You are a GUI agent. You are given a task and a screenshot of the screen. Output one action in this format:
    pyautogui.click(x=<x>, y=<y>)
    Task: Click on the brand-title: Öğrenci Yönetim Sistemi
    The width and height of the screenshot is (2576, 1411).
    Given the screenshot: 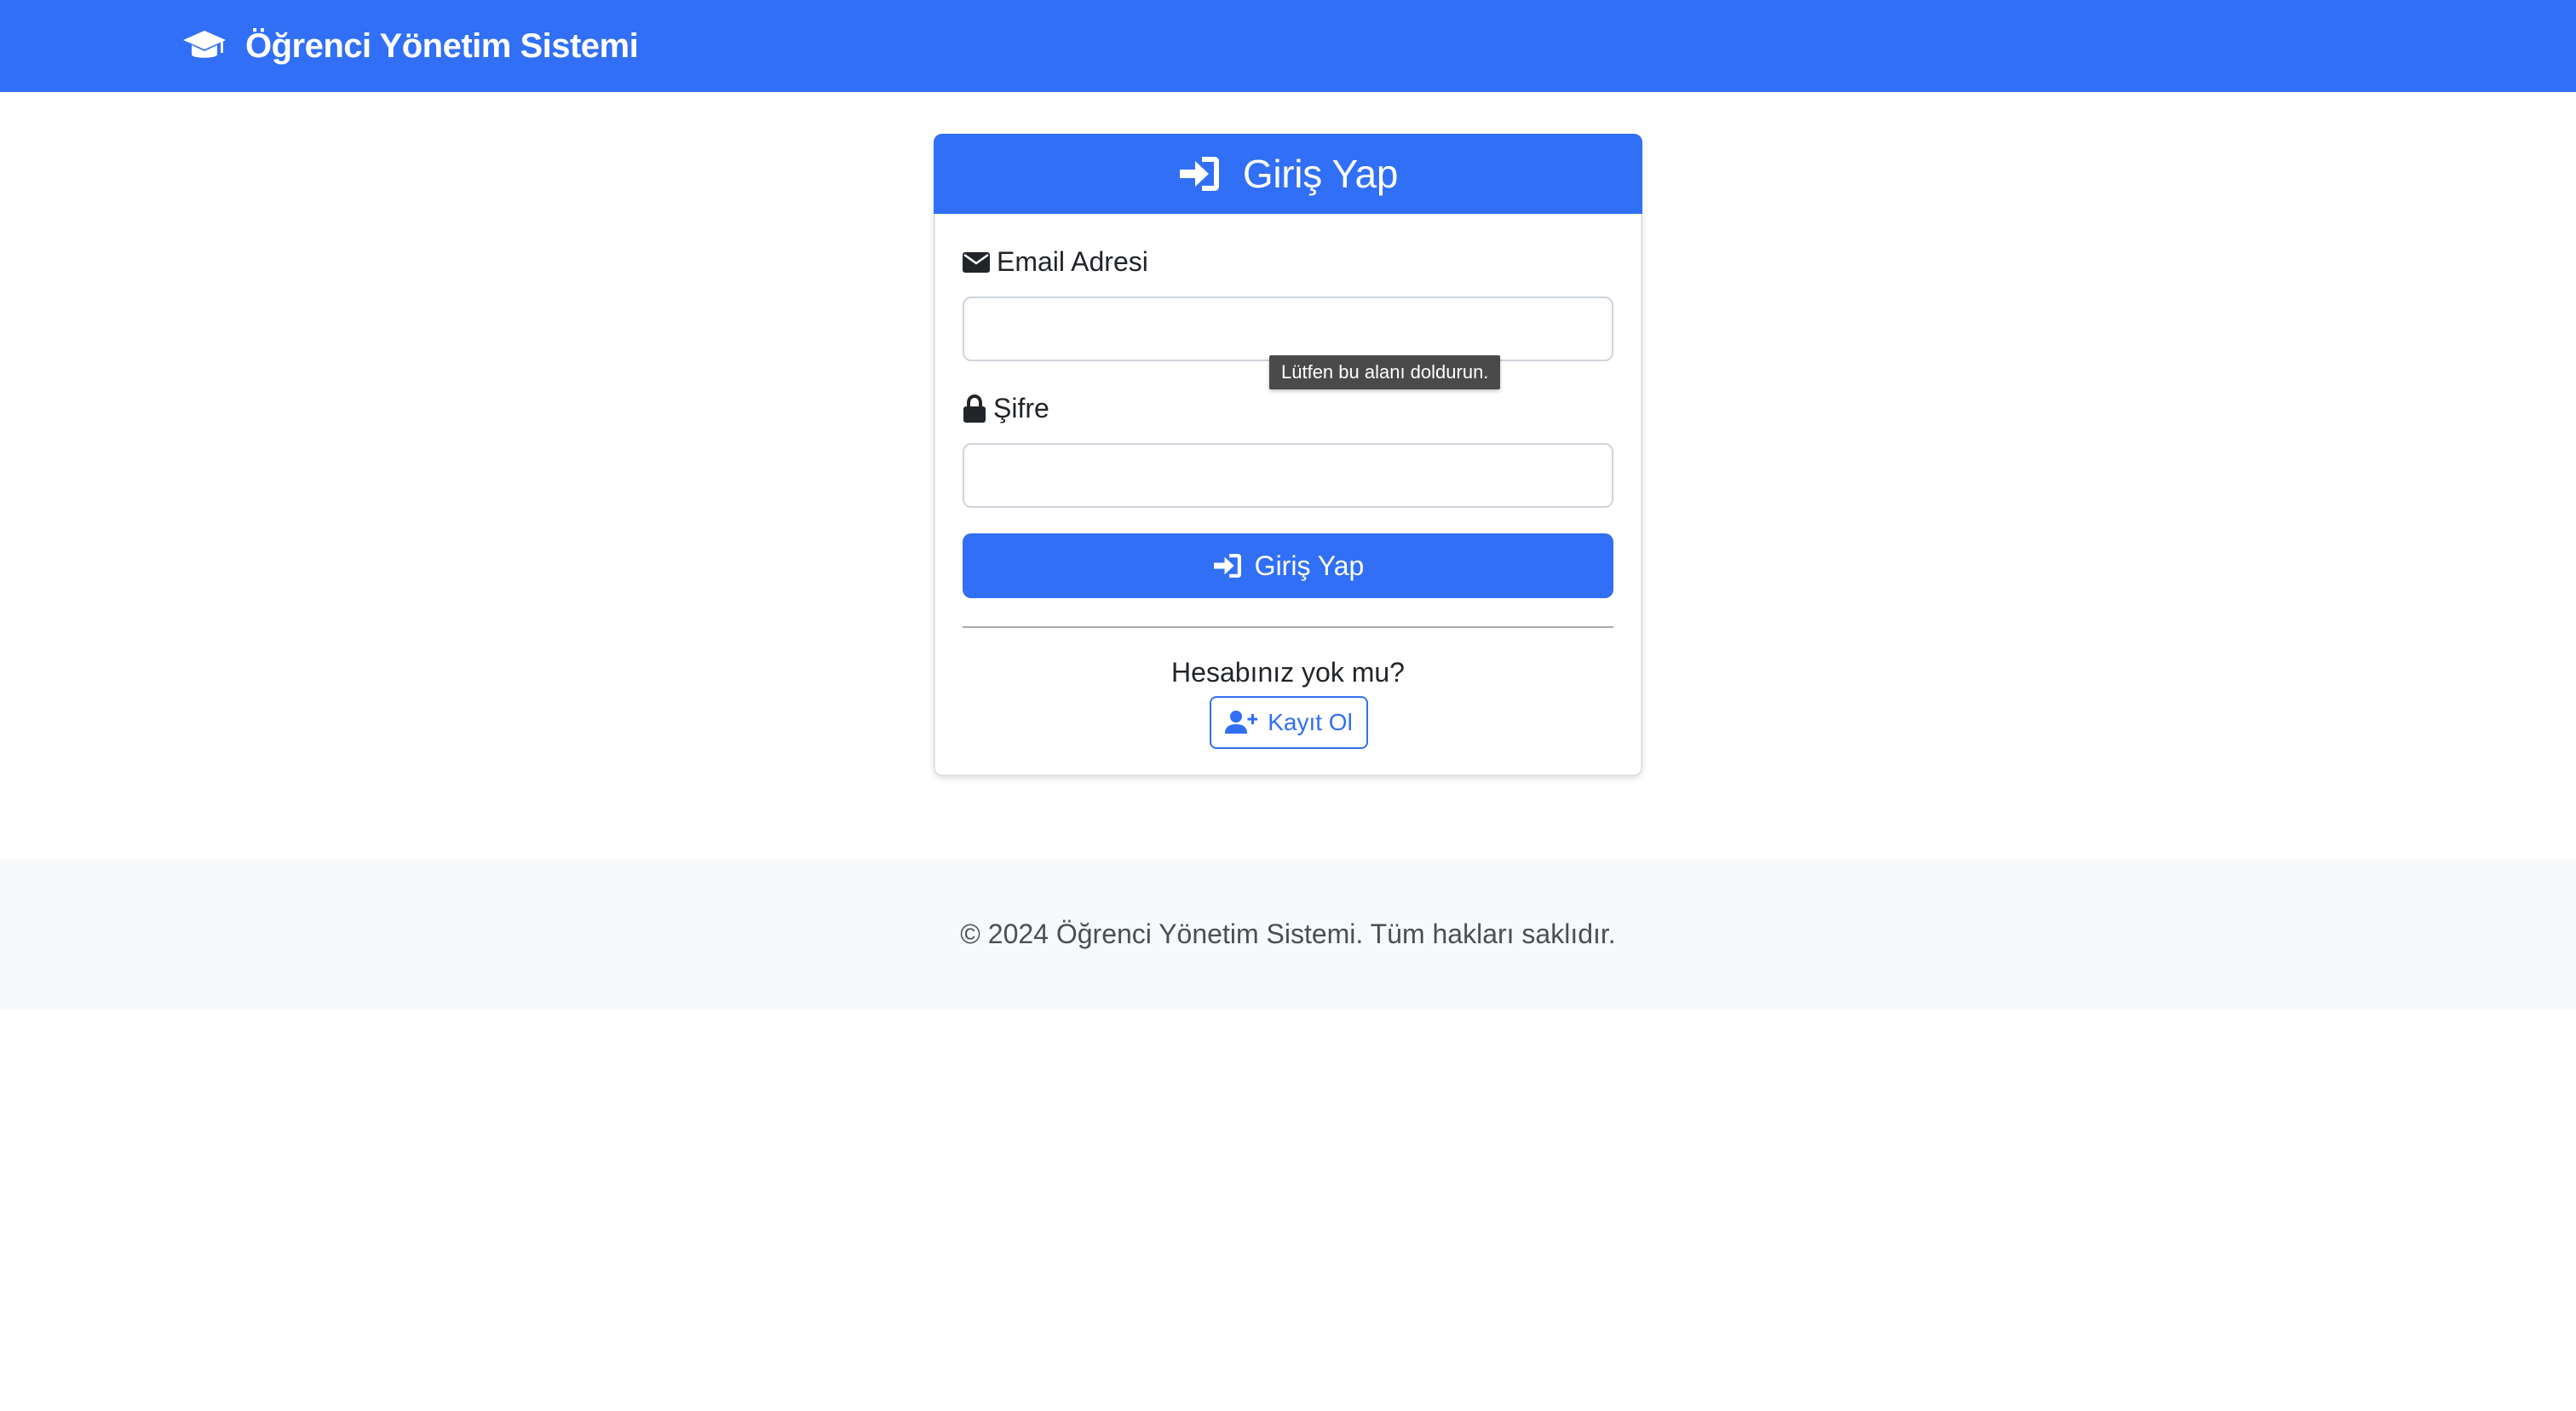 What is the action you would take?
    pyautogui.click(x=442, y=45)
    